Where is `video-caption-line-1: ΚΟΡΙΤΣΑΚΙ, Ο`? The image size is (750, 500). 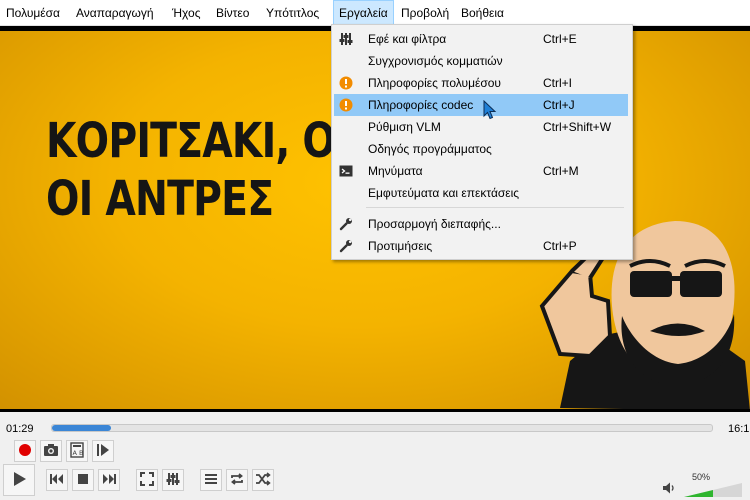
video-caption-line-1: ΚΟΡΙΤΣΑΚΙ, Ο is located at coordinates (191, 141).